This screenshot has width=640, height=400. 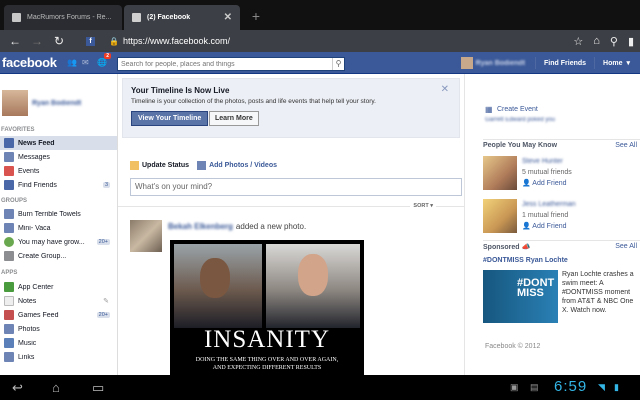 I want to click on photo-icon, so click(x=202, y=165).